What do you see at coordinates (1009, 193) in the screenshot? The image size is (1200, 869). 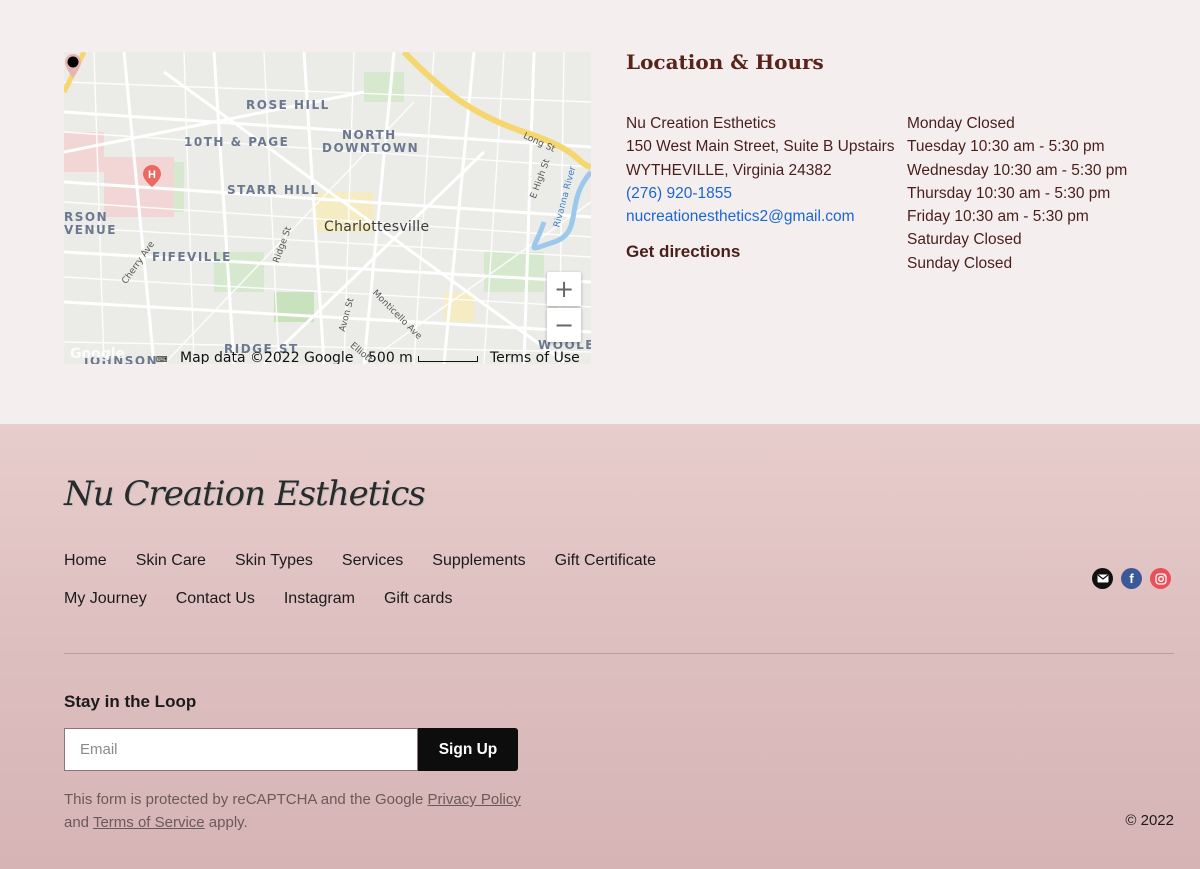 I see `hours-row: Thursday 10:30 am - 5:30 pm` at bounding box center [1009, 193].